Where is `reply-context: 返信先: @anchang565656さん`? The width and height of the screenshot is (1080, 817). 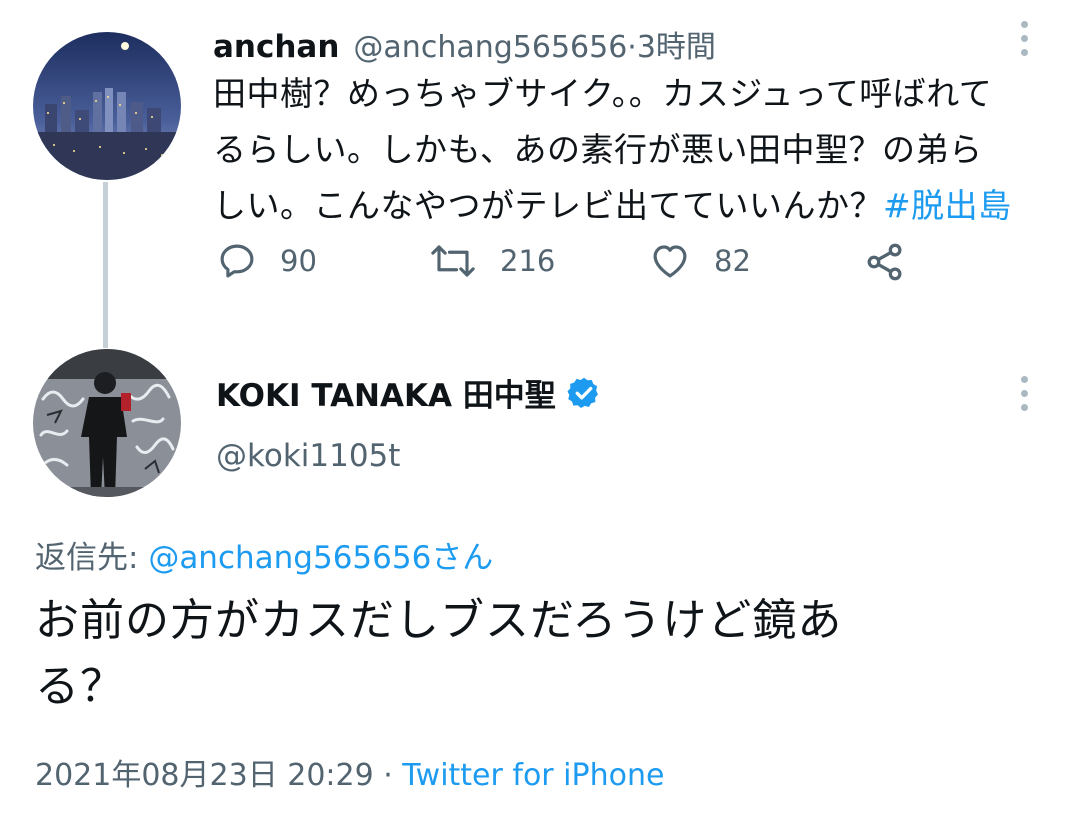
reply-context: 返信先: @anchang565656さん is located at coordinates (264, 554).